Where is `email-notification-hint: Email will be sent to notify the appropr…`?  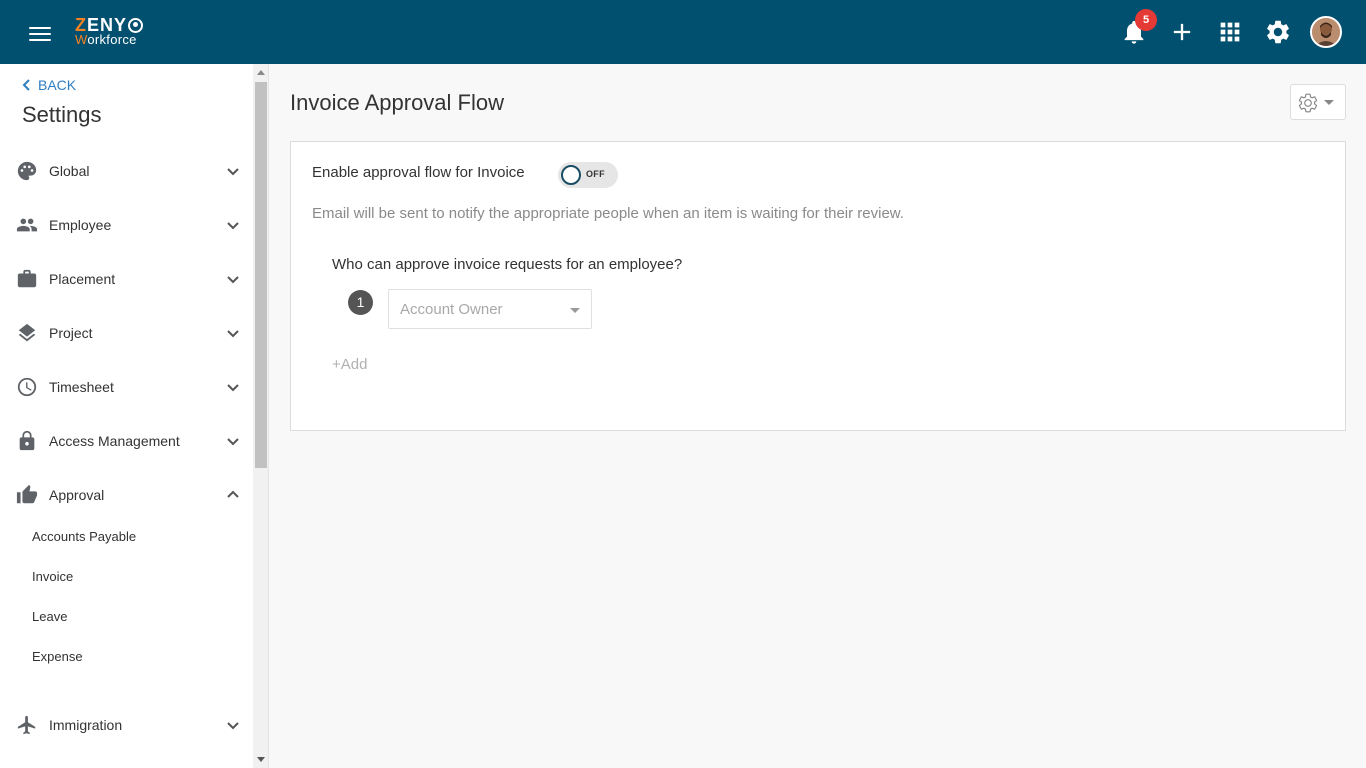 email-notification-hint: Email will be sent to notify the appropr… is located at coordinates (608, 213).